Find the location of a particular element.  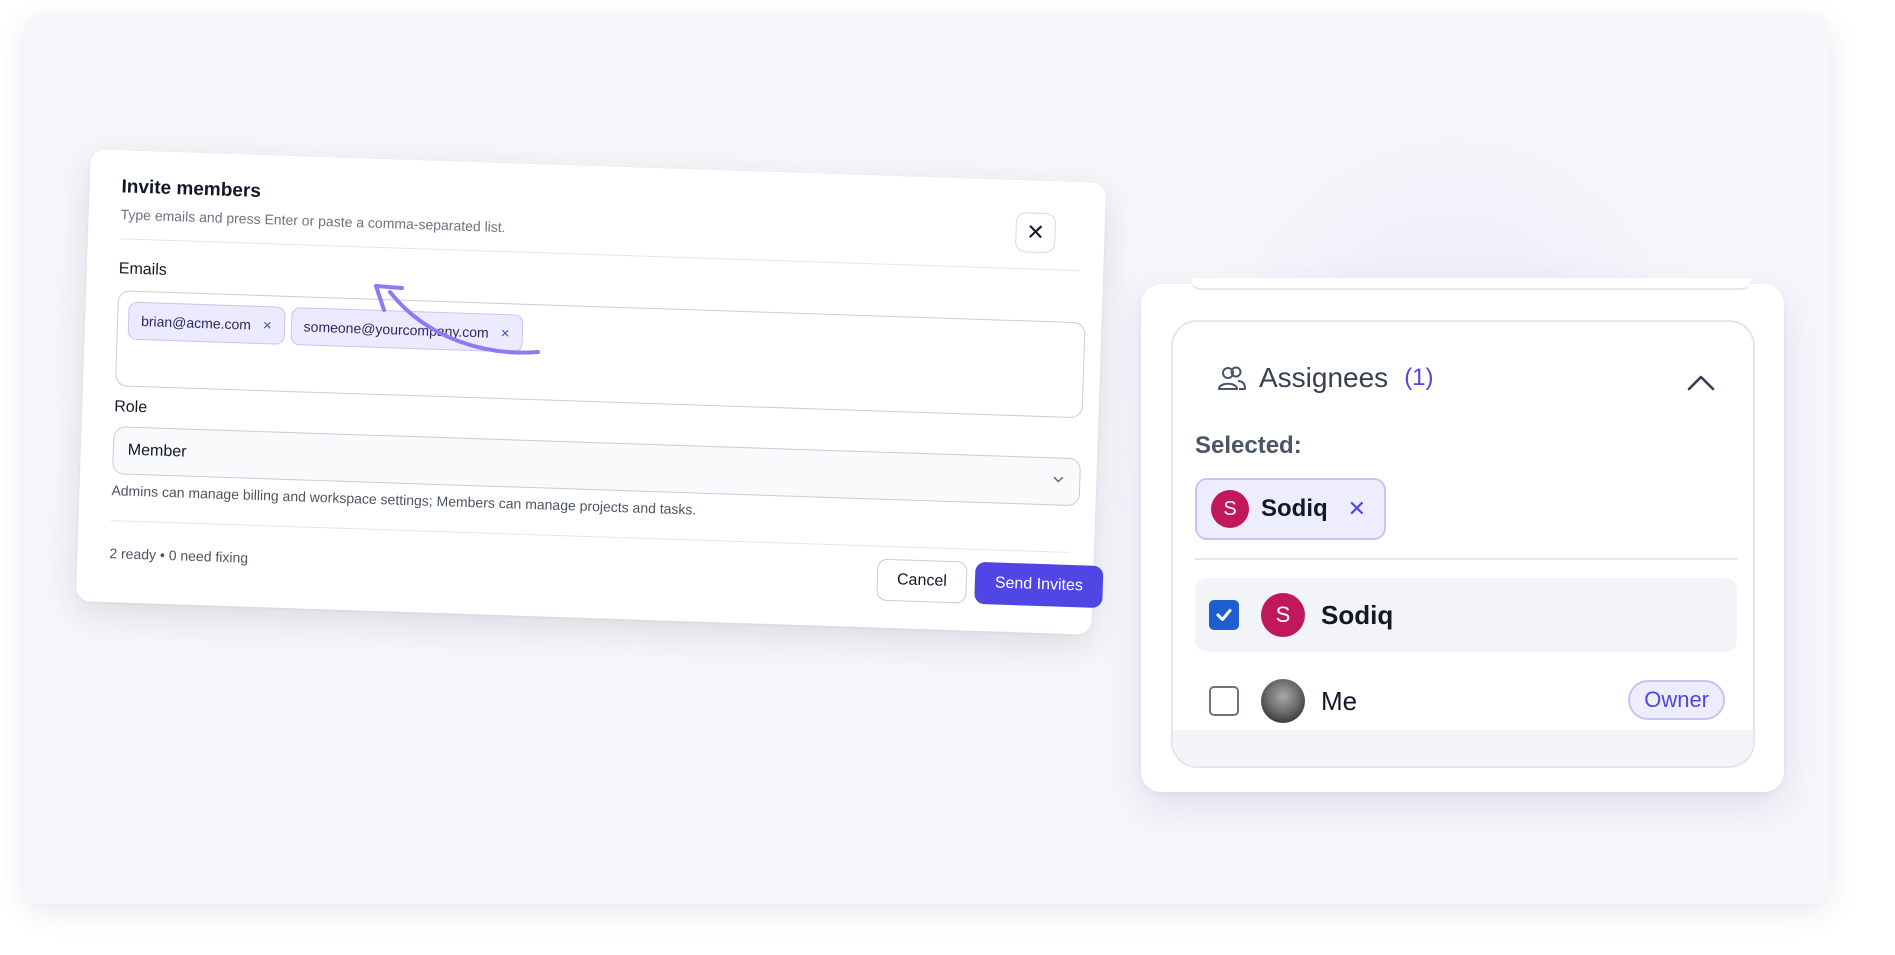

assignees-title: Assignees is located at coordinates (1324, 377).